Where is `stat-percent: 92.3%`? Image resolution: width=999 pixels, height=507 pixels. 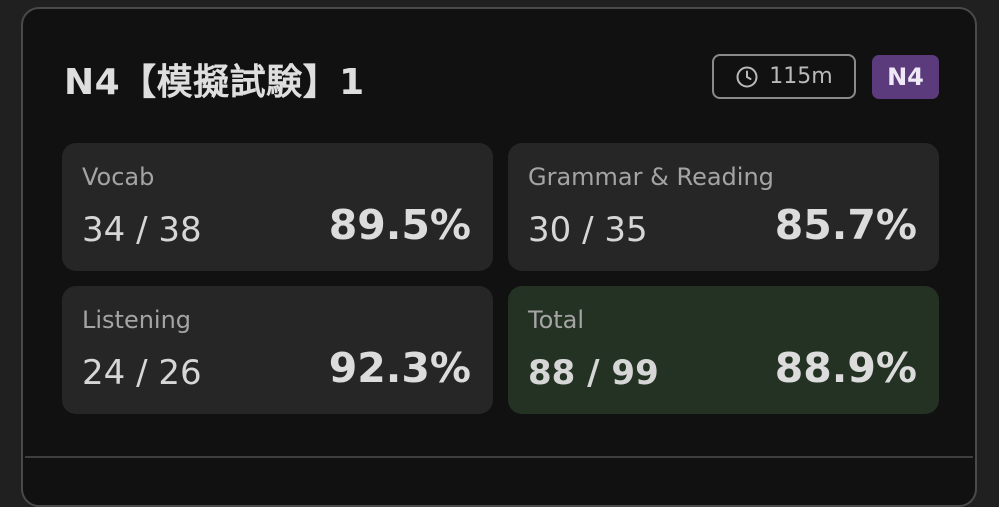 stat-percent: 92.3% is located at coordinates (399, 368).